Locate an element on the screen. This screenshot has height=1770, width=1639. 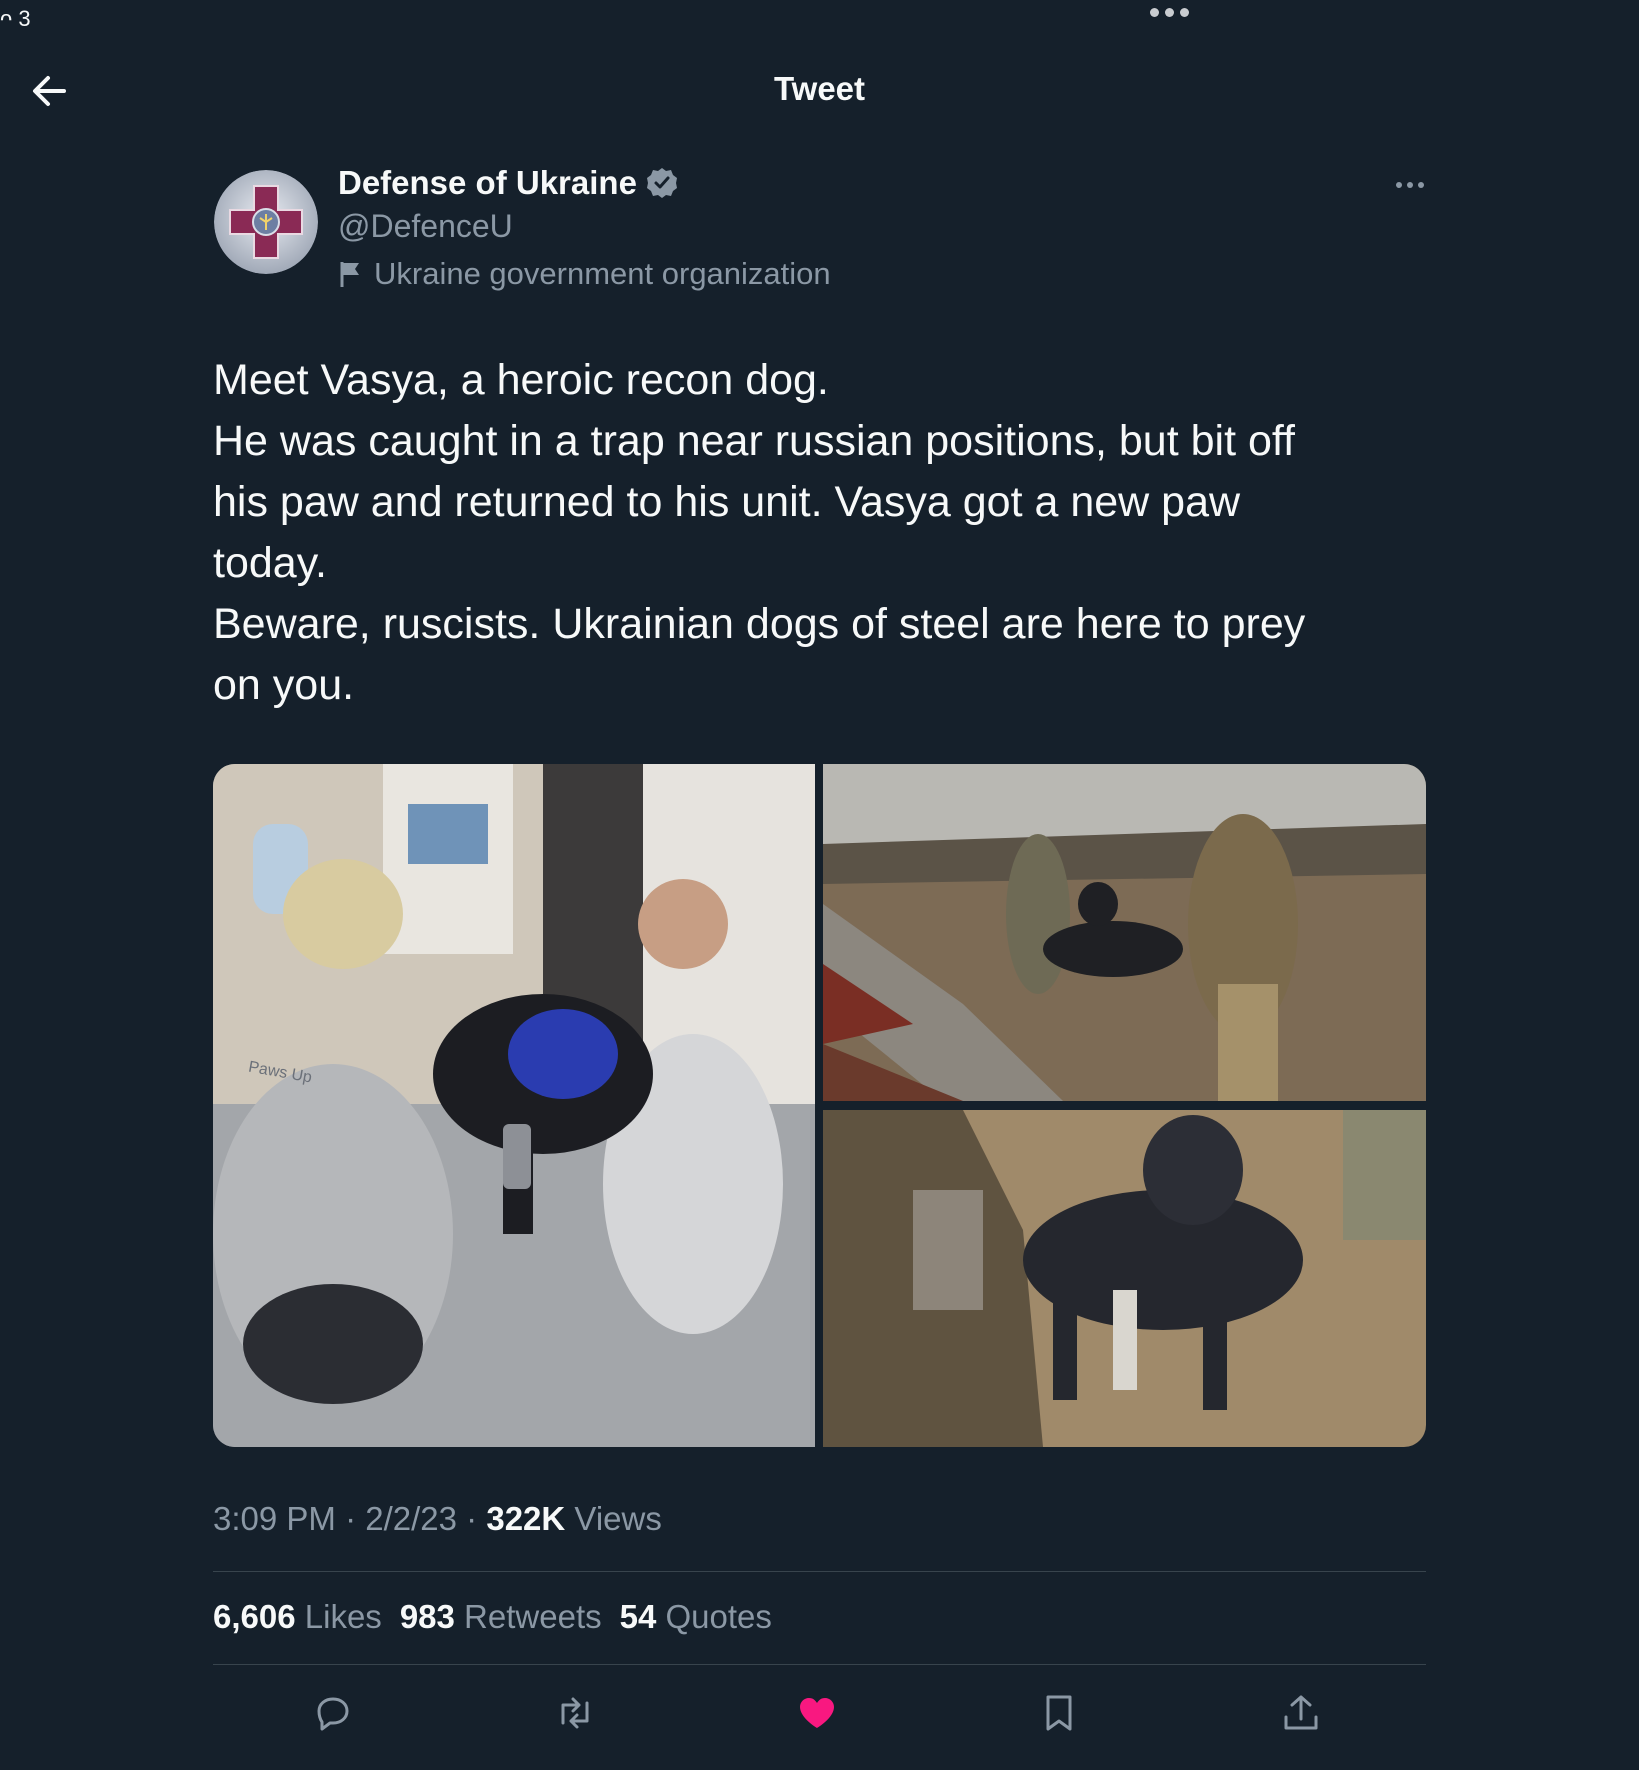
likes-label: Likes is located at coordinates (343, 1616).